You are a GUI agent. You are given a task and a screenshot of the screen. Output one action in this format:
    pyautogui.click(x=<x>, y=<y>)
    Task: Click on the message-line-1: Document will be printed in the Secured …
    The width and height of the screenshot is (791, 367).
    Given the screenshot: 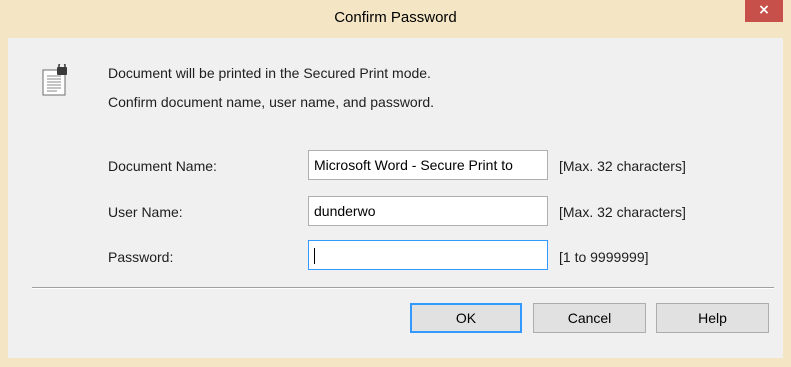 What is the action you would take?
    pyautogui.click(x=269, y=73)
    